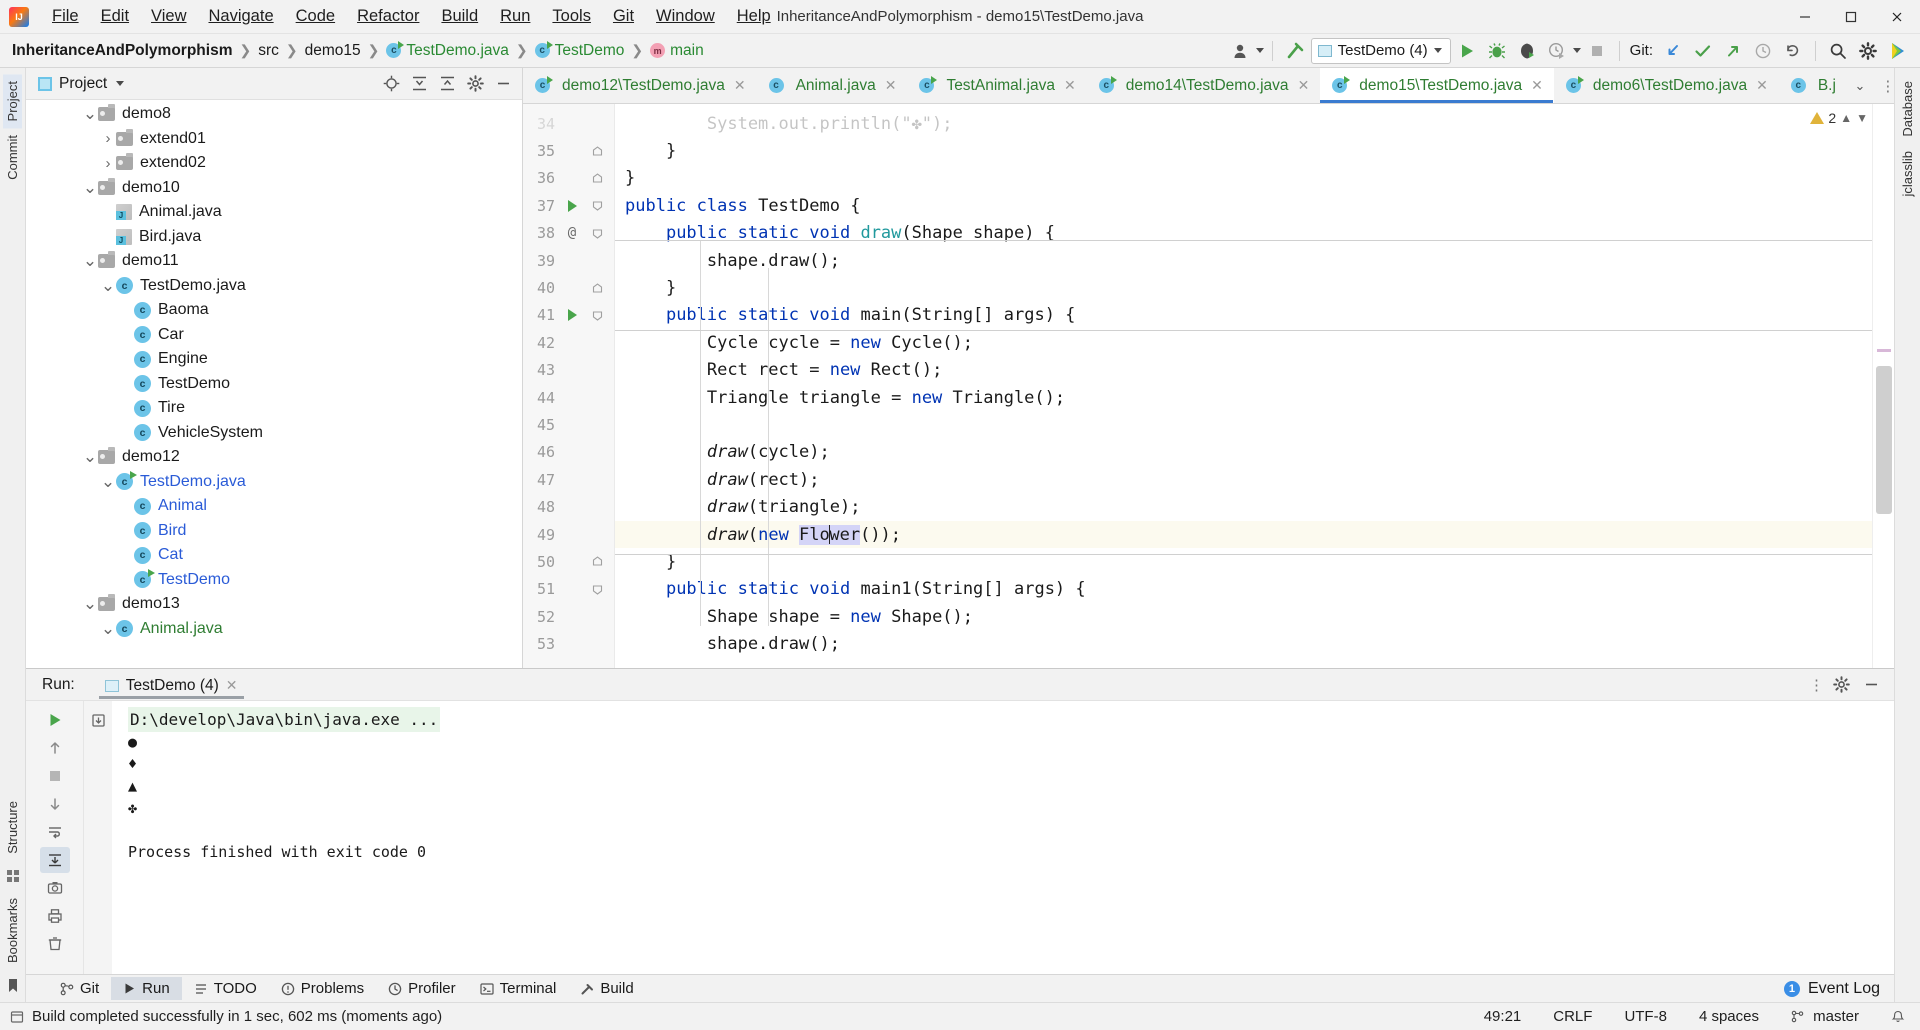 The height and width of the screenshot is (1030, 1920). Describe the element at coordinates (1838, 51) in the screenshot. I see `search-icon` at that location.